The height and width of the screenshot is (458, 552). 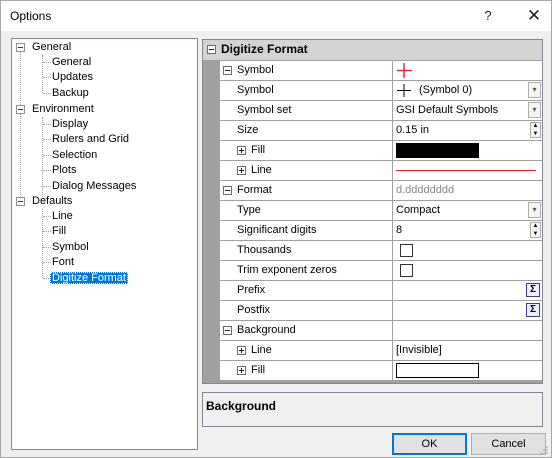 What do you see at coordinates (467, 190) in the screenshot?
I see `format-preview: d.dddddddd` at bounding box center [467, 190].